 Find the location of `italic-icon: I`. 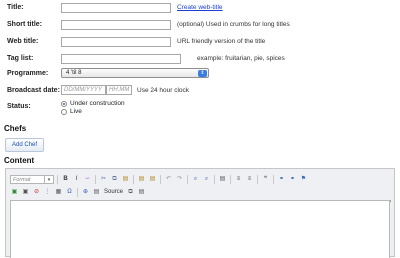

italic-icon: I is located at coordinates (76, 179).